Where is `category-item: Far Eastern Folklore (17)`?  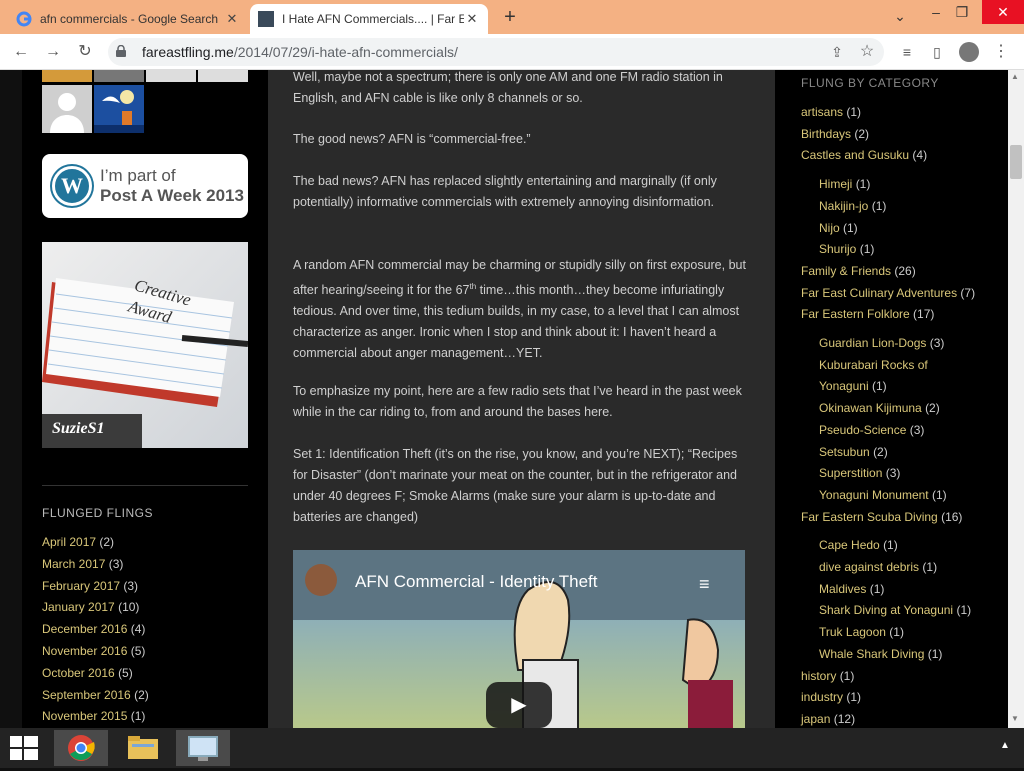 category-item: Far Eastern Folklore (17) is located at coordinates (888, 315).